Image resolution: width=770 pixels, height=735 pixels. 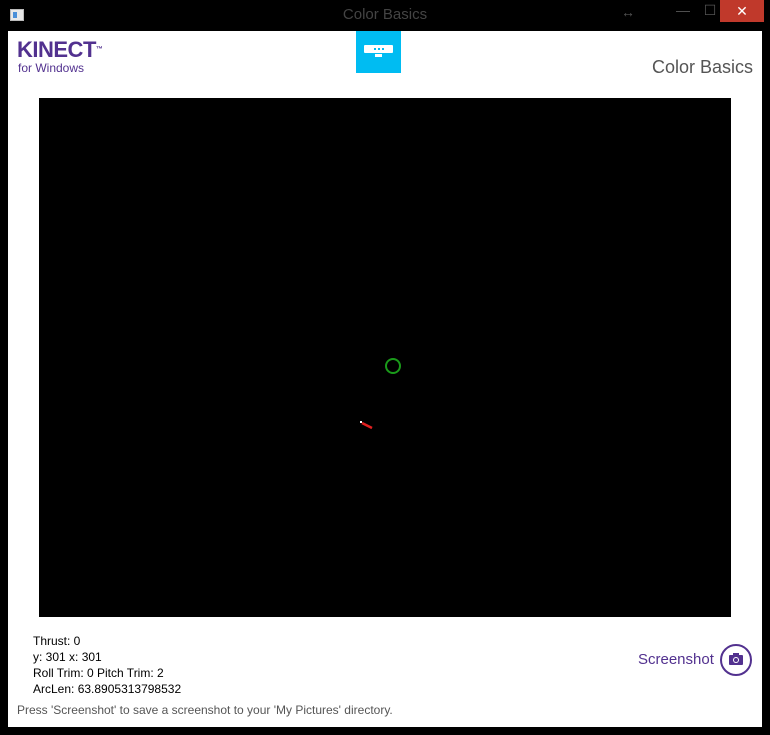 I want to click on window-title: Color Basics, so click(x=385, y=14).